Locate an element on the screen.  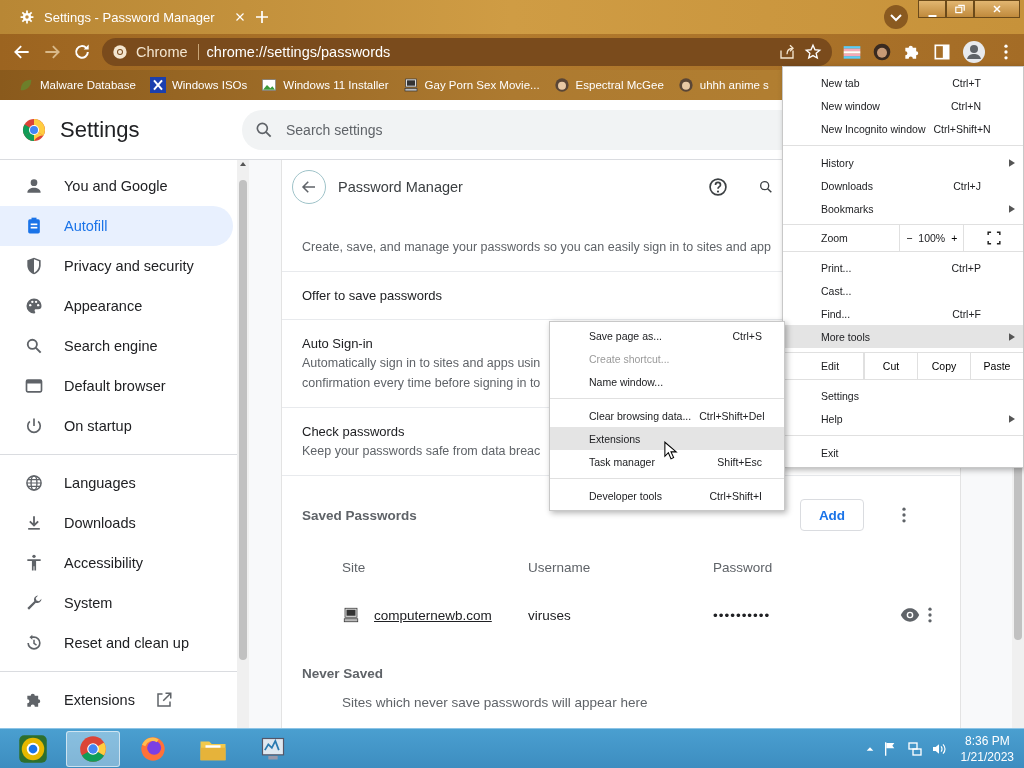
site-chip: Chrome is located at coordinates (167, 52).